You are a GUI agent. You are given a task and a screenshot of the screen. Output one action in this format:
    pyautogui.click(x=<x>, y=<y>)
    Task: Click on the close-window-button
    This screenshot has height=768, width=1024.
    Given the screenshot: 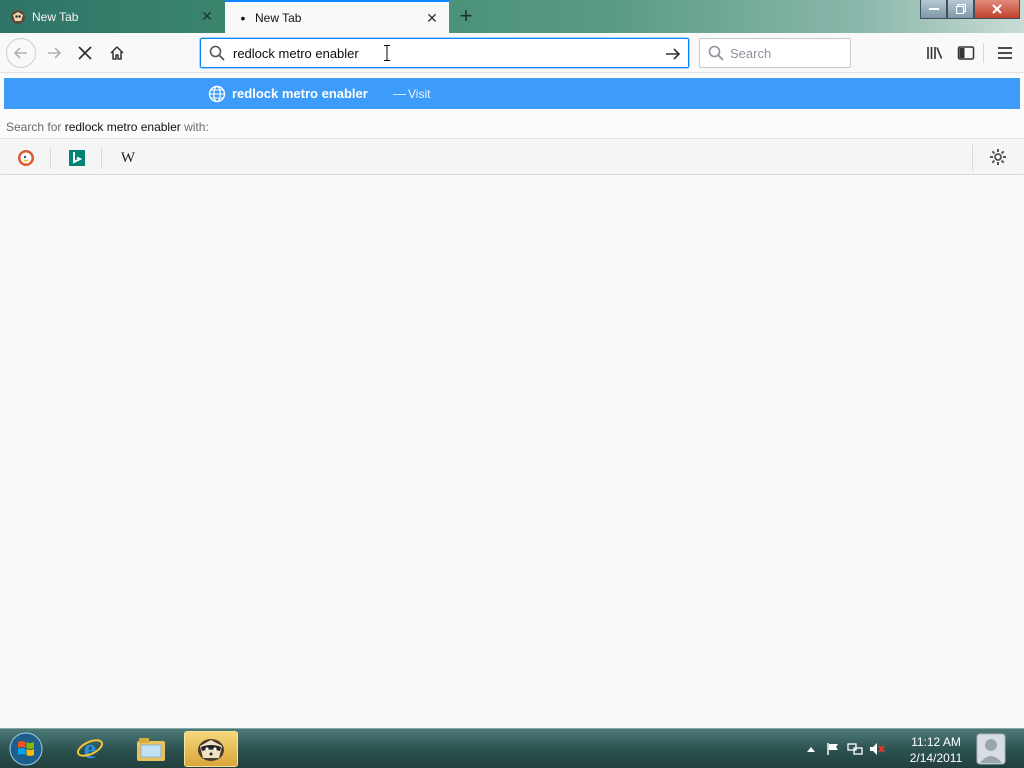 What is the action you would take?
    pyautogui.click(x=997, y=9)
    